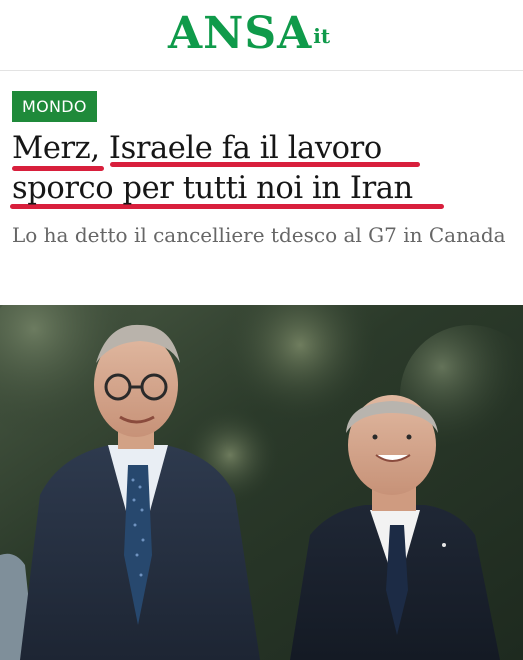  I want to click on logo-suffix: it, so click(322, 36).